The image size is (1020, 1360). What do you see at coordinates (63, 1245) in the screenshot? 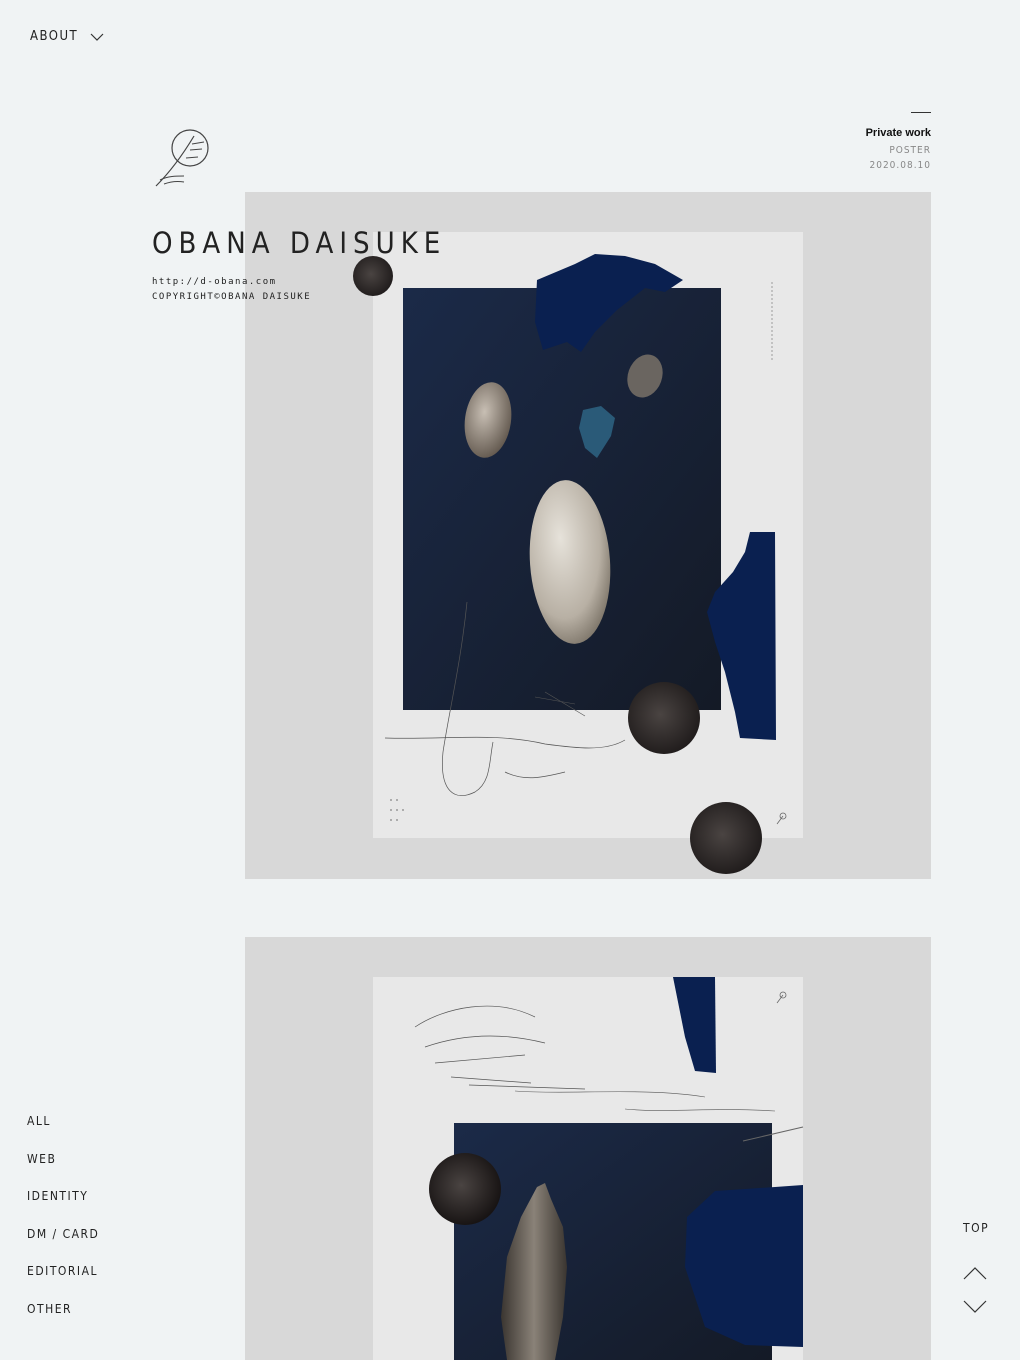
I see `nav-item-dm-card: DM / CARD` at bounding box center [63, 1245].